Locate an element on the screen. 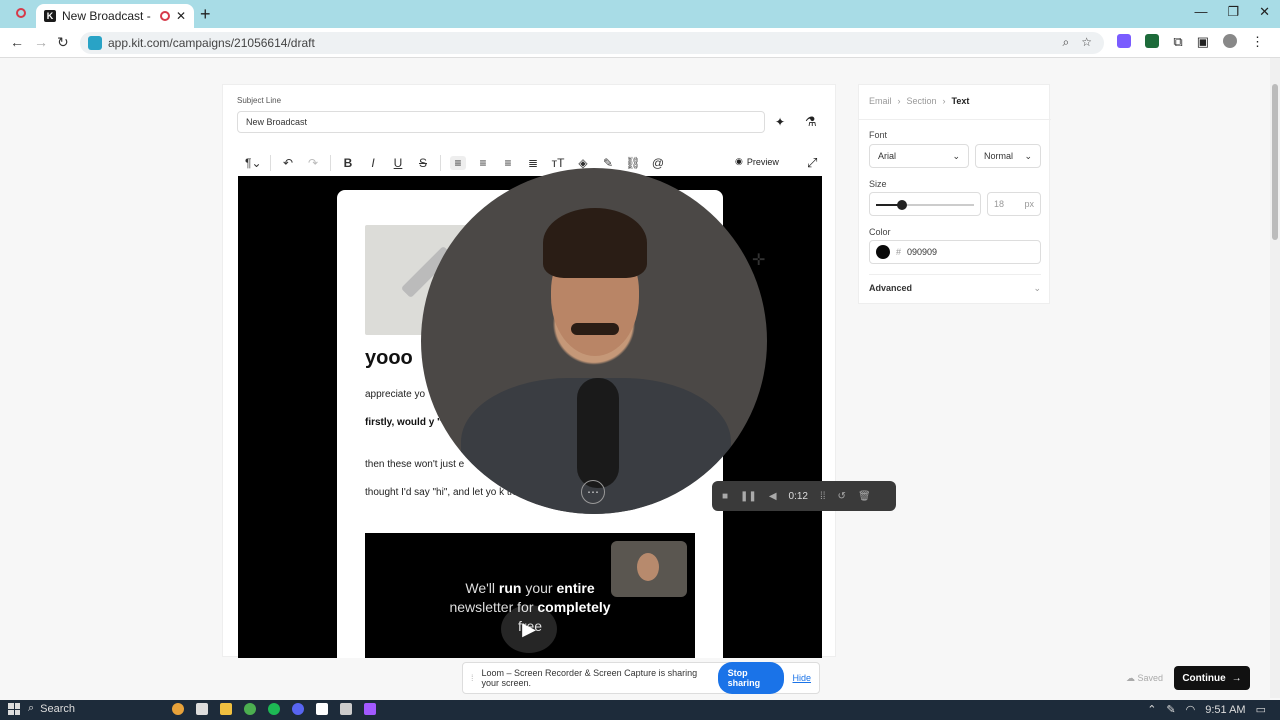 The height and width of the screenshot is (720, 1280). size-slider is located at coordinates (925, 204).